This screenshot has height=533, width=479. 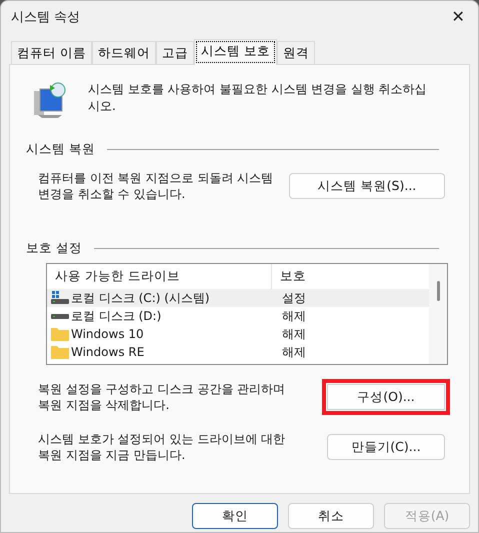 I want to click on computer-icon, so click(x=50, y=100).